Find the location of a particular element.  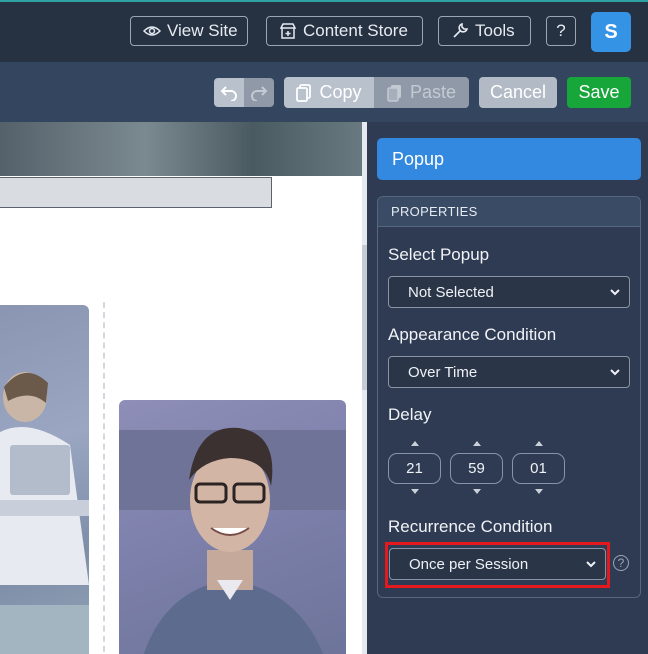

select-popup-value: Not Selected is located at coordinates (451, 292).